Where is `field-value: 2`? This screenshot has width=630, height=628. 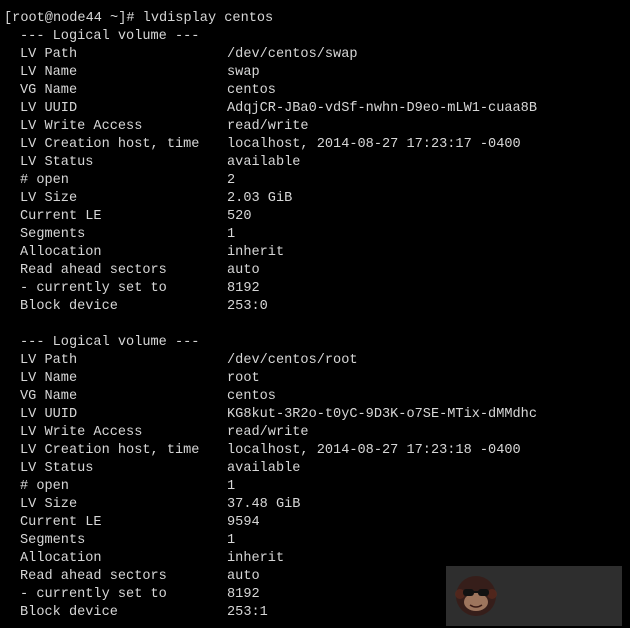 field-value: 2 is located at coordinates (231, 180).